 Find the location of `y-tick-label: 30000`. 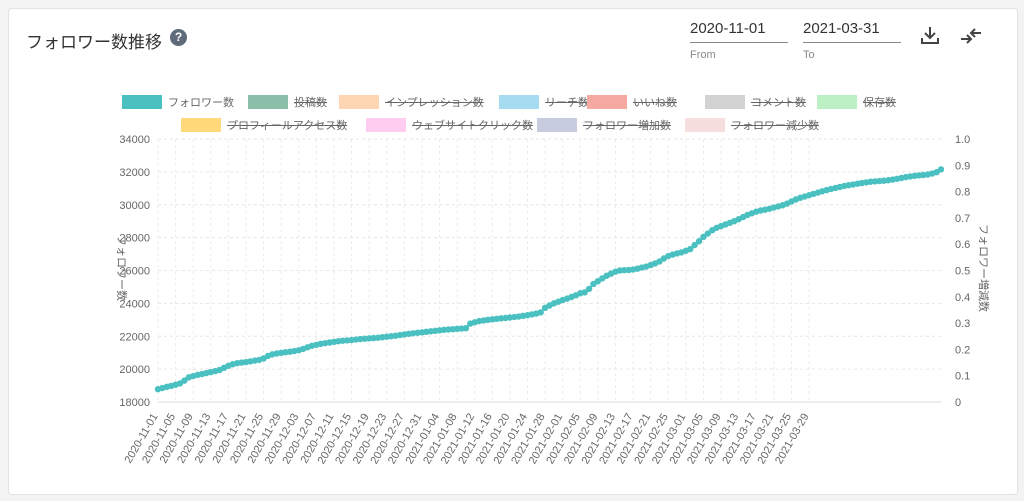

y-tick-label: 30000 is located at coordinates (134, 206).